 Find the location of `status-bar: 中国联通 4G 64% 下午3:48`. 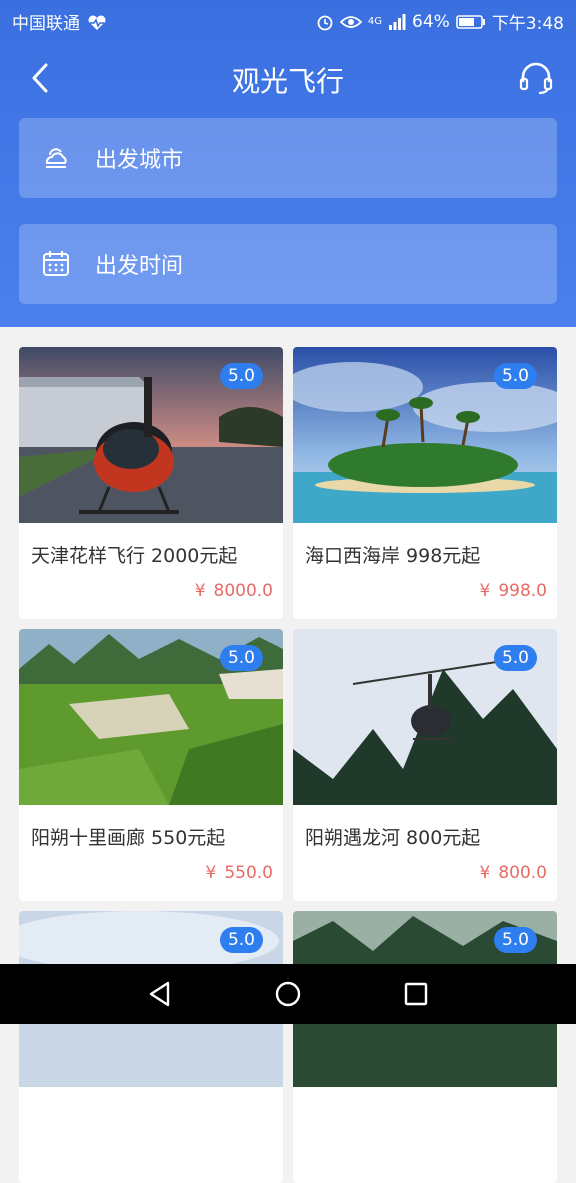

status-bar: 中国联通 4G 64% 下午3:48 is located at coordinates (288, 19).